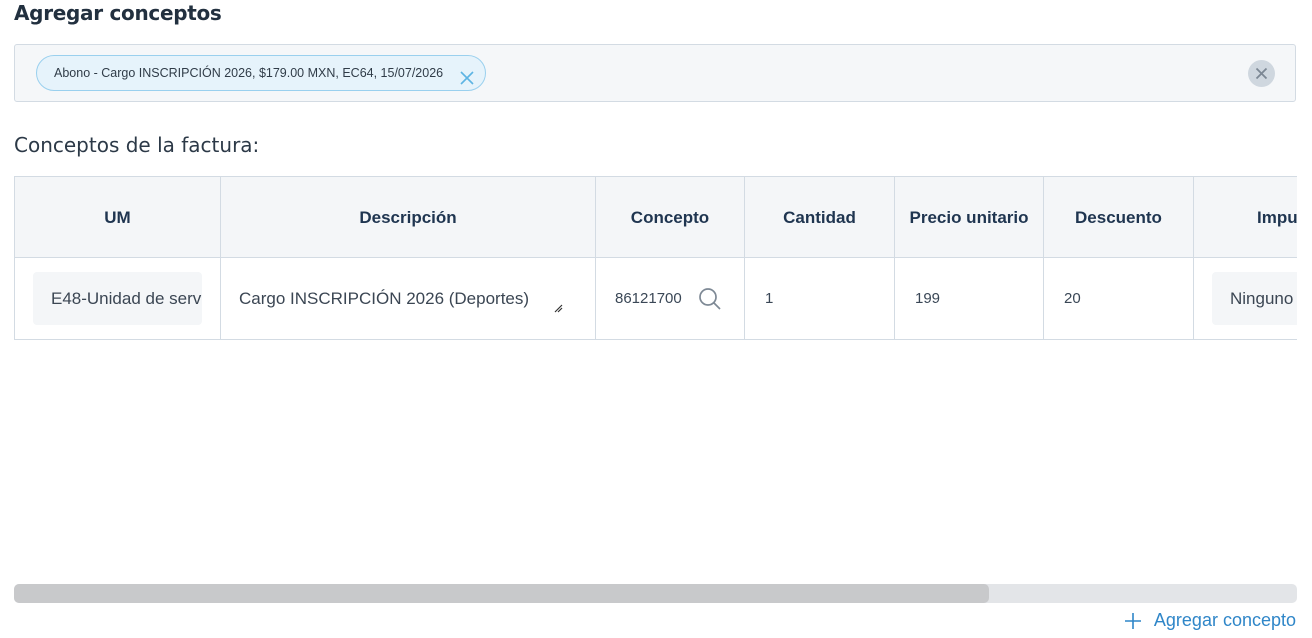 This screenshot has height=638, width=1312. I want to click on header-concepto: Concepto, so click(670, 217).